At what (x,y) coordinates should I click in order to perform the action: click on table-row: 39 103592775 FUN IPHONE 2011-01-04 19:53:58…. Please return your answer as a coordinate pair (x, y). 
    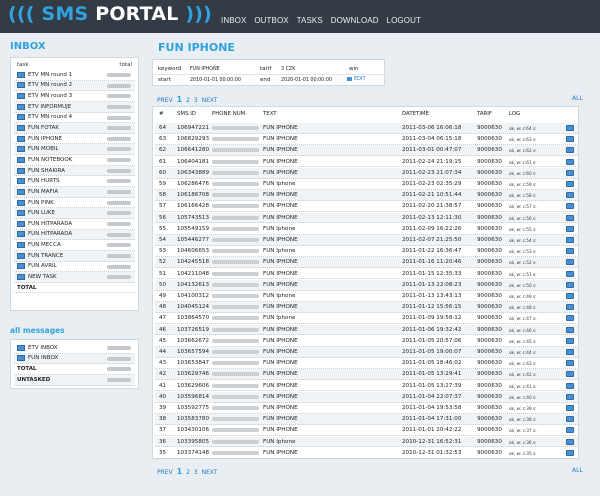
    Looking at the image, I should click on (366, 408).